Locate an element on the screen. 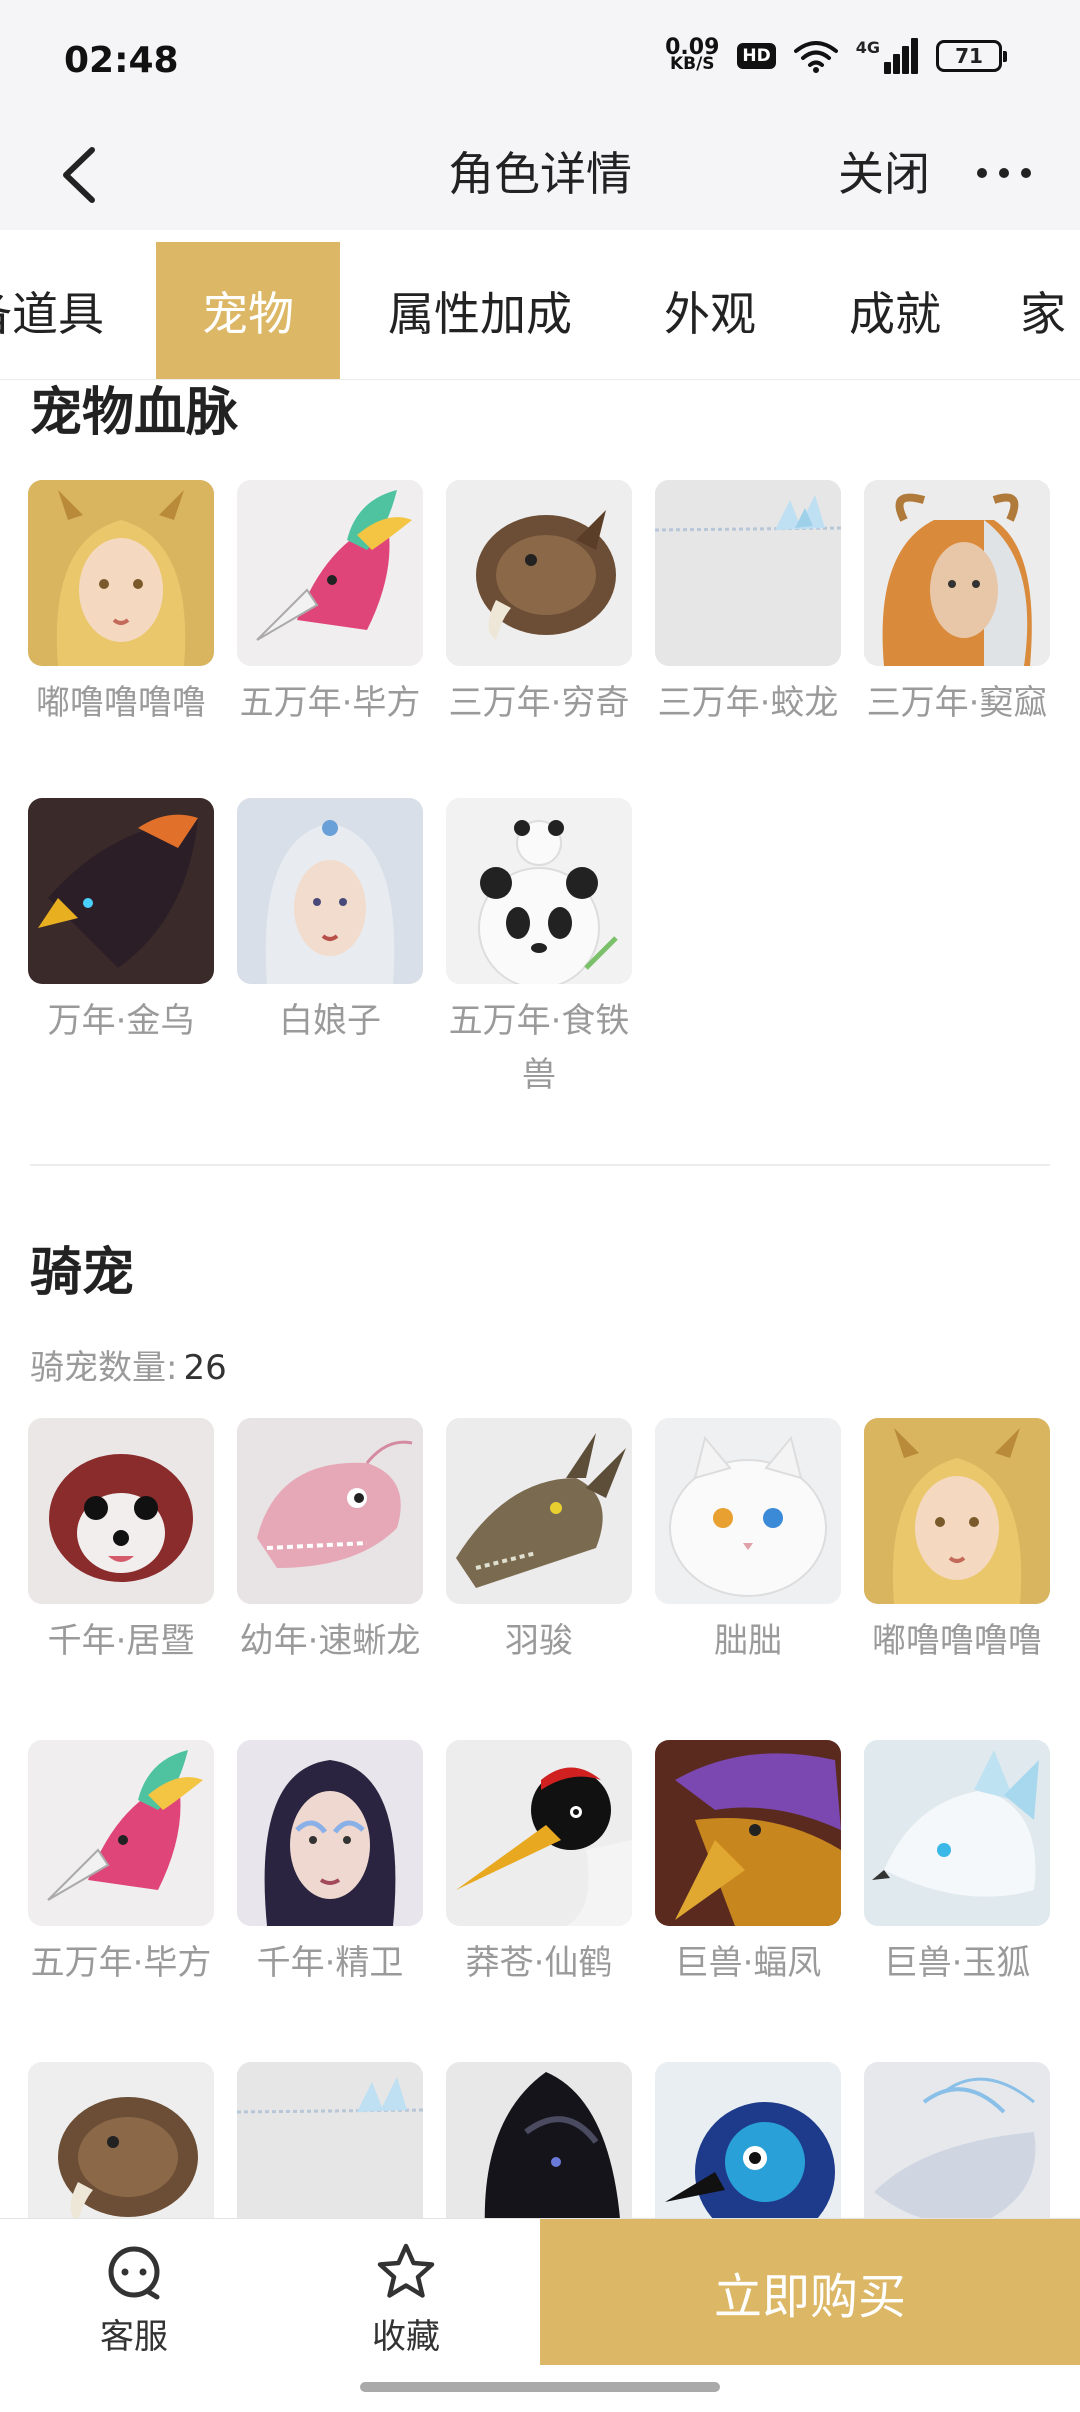  pet-item: 三万年·窫窳 is located at coordinates (957, 605).